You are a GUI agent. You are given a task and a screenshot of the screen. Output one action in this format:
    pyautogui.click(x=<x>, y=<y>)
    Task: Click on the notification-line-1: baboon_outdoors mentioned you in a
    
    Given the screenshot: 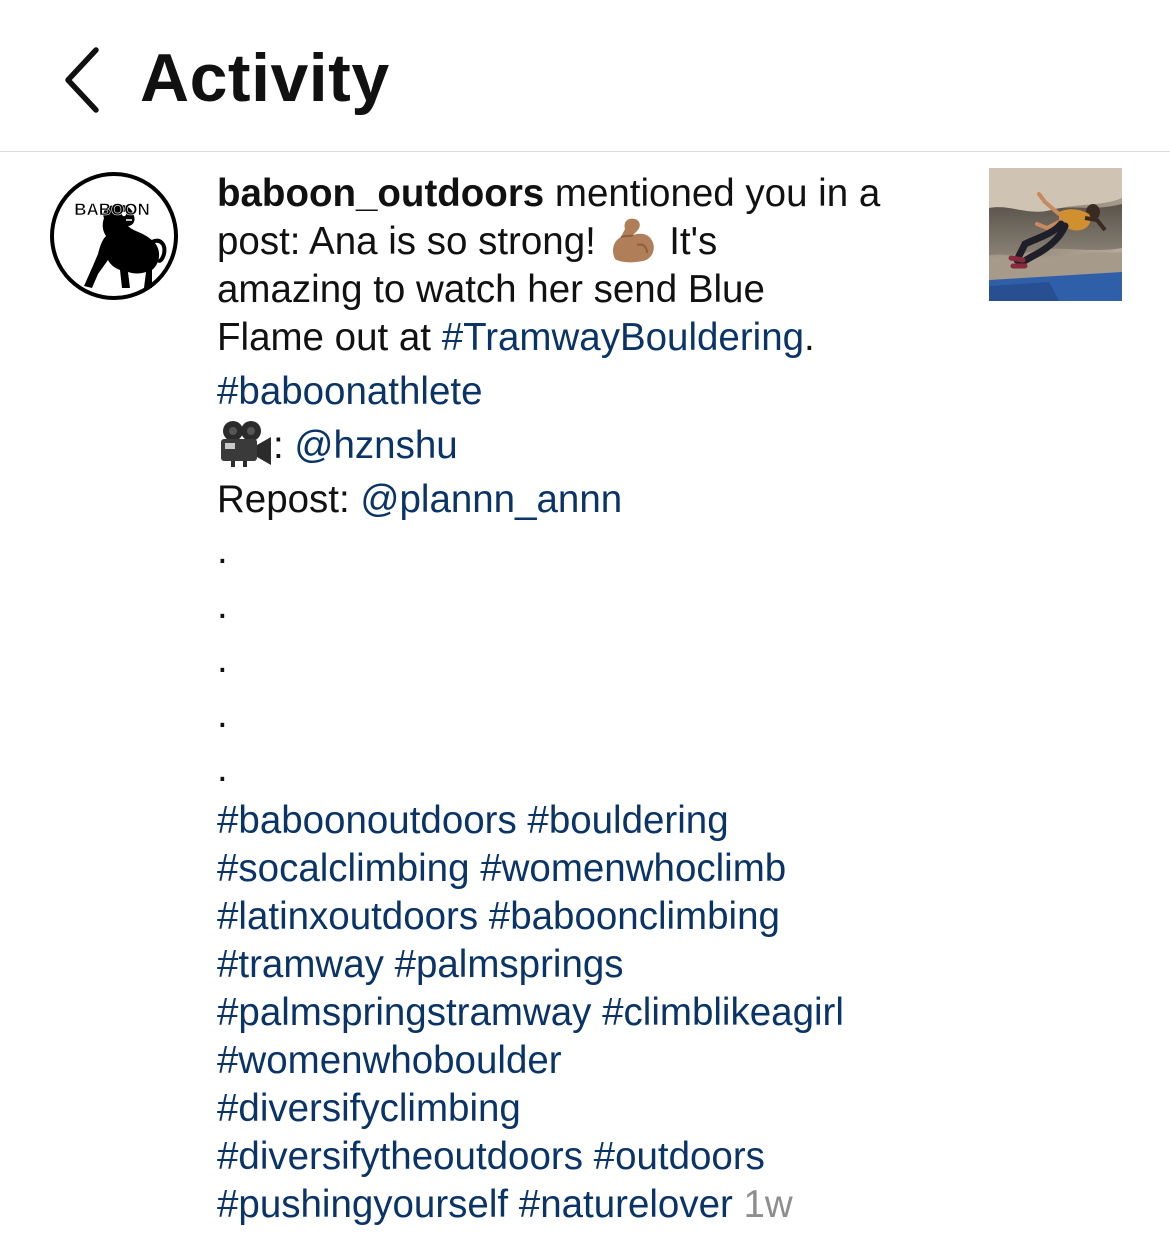 What is the action you would take?
    pyautogui.click(x=597, y=194)
    